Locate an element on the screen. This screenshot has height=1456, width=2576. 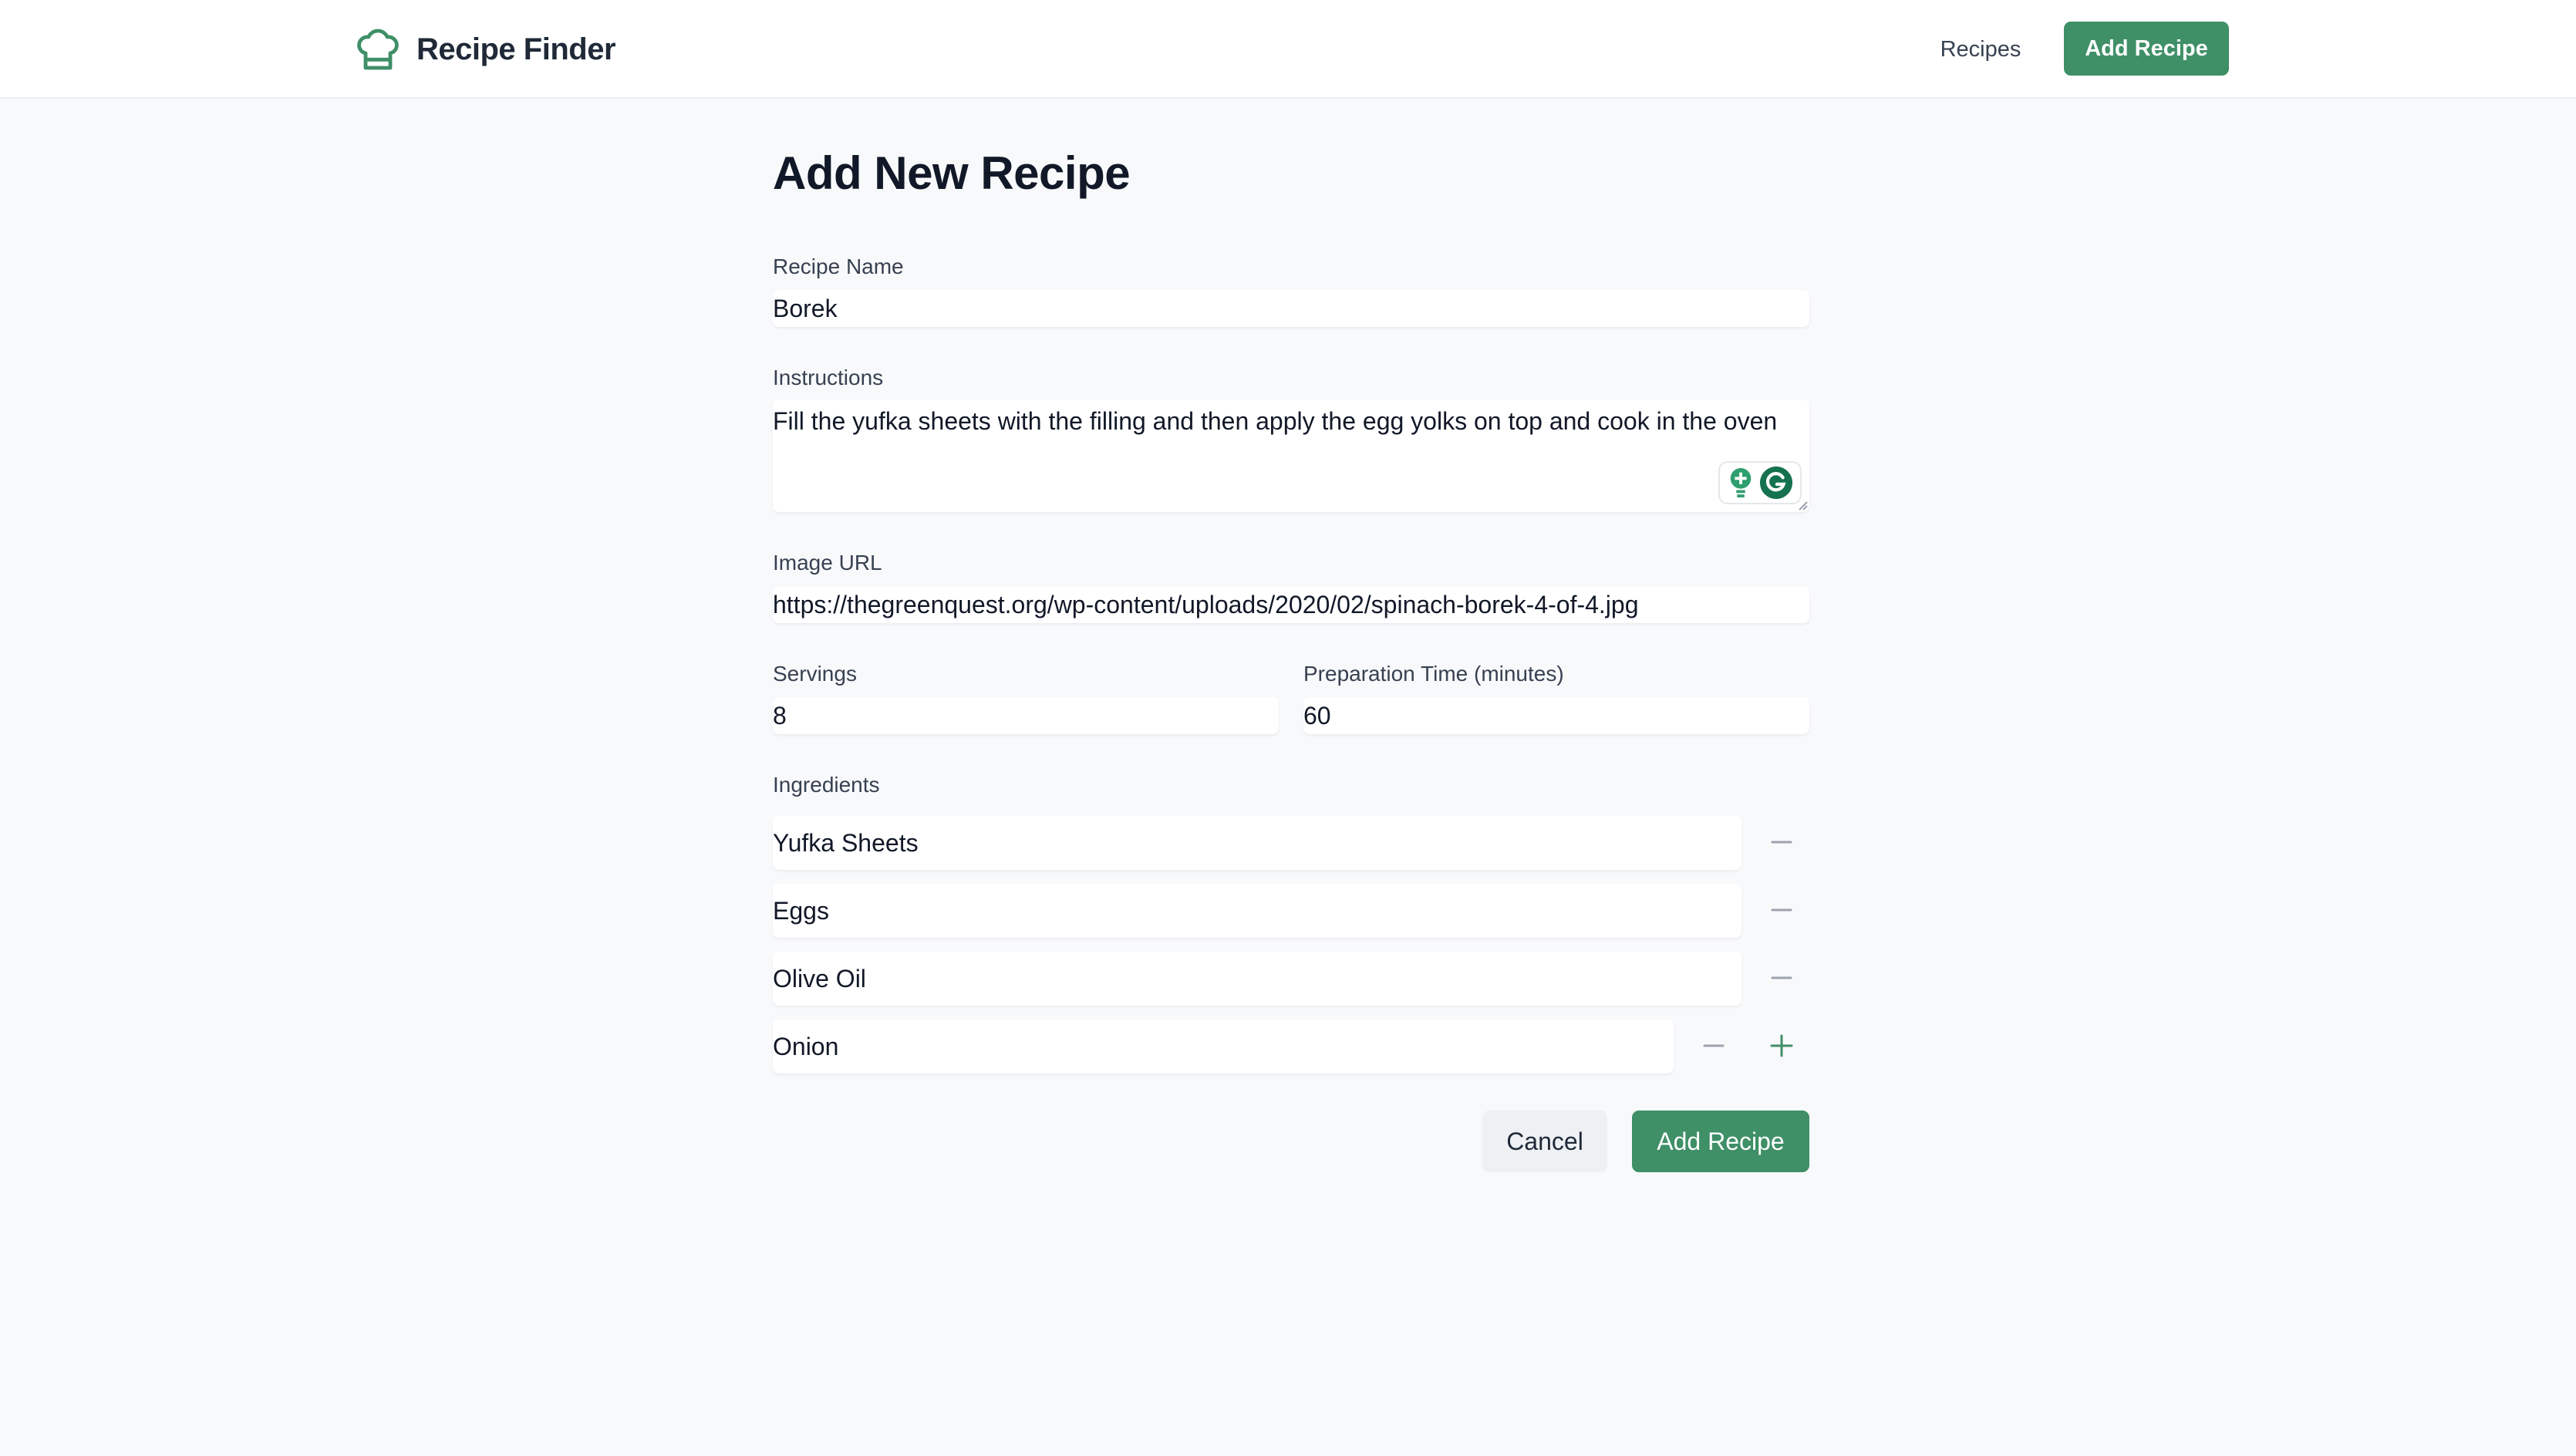
cancel-button: Cancel is located at coordinates (1544, 1141).